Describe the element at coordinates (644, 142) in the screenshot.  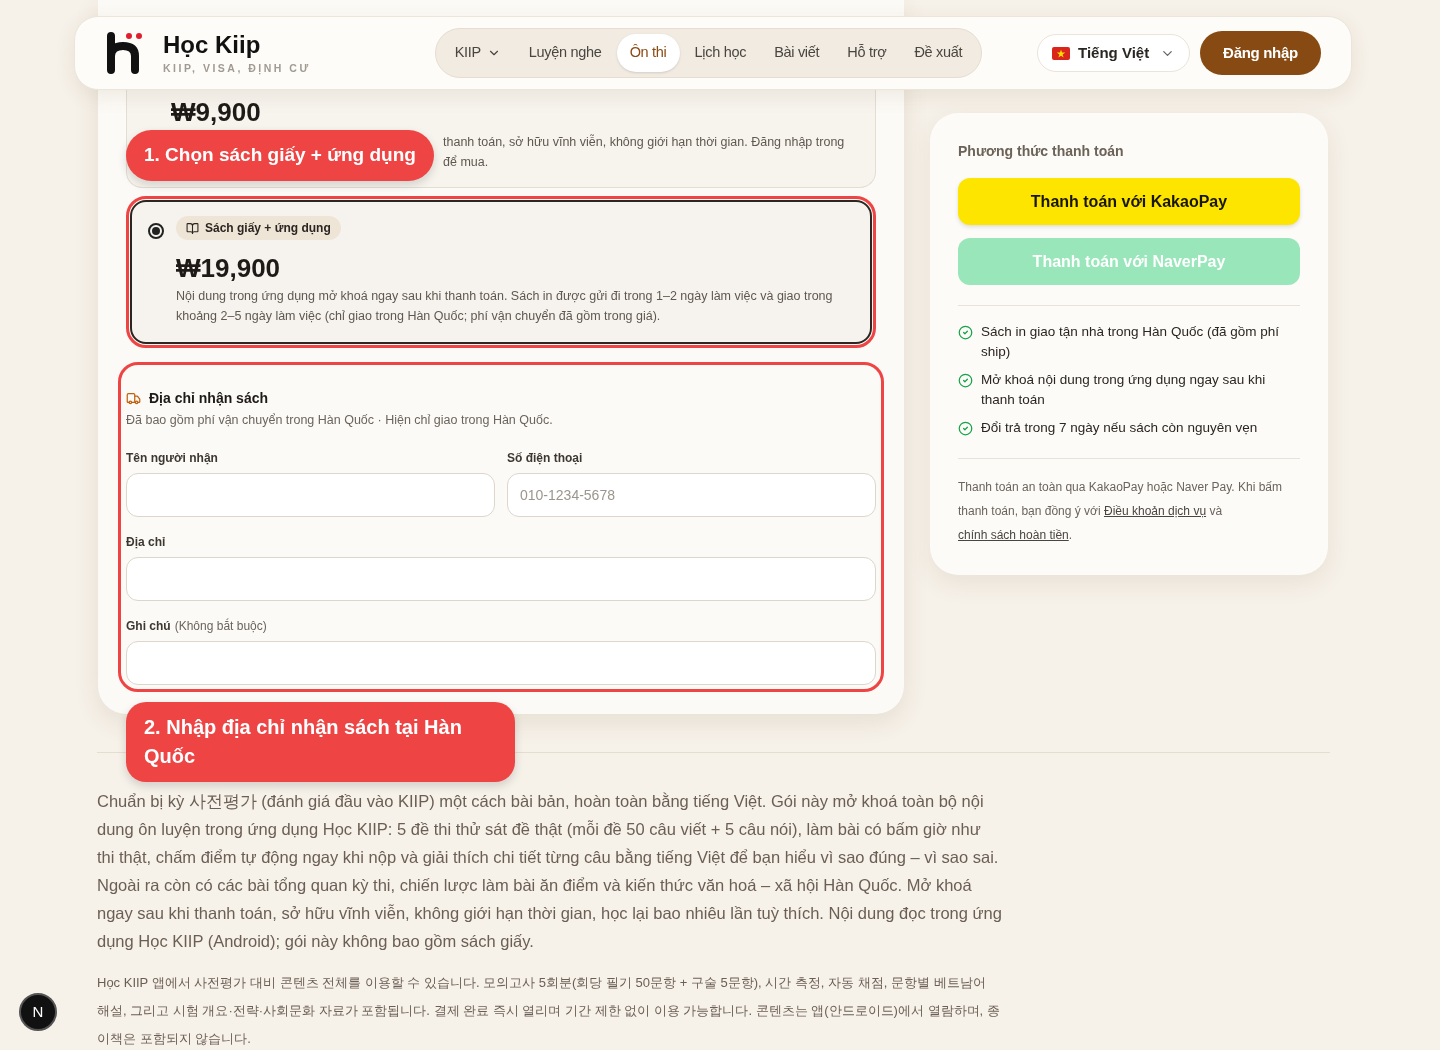
I see `plan-description: thanh toán, sở hữu vĩnh viễn, không giới hạn thời gian. Đăng nhập trong` at that location.